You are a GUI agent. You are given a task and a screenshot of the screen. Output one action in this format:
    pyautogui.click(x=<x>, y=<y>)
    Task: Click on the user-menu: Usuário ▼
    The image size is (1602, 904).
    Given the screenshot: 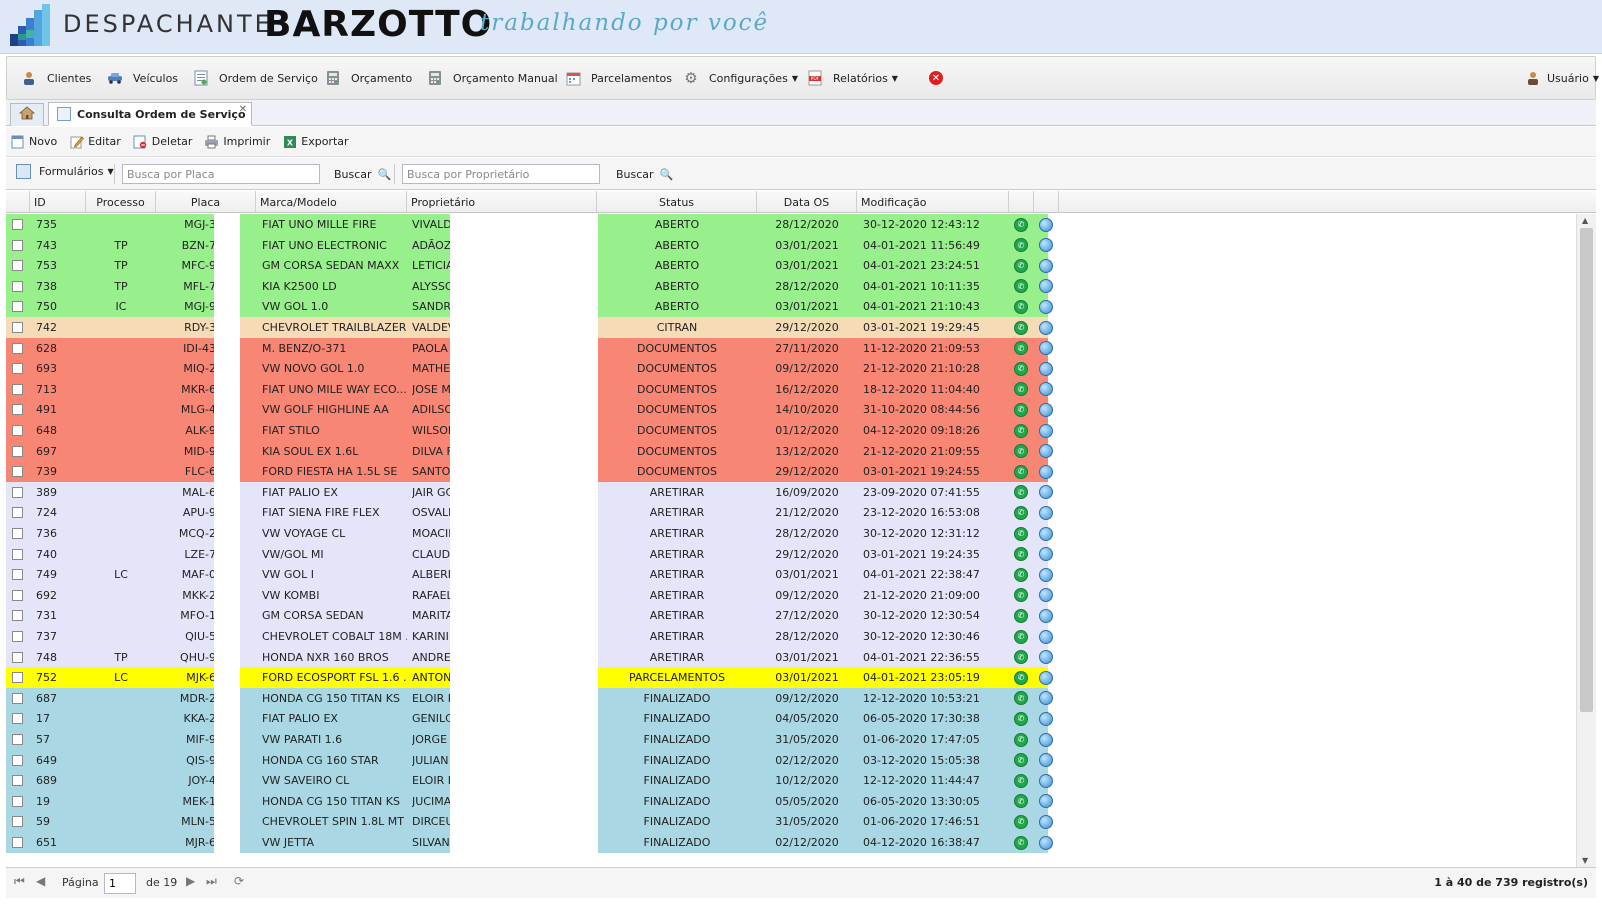 What is the action you would take?
    pyautogui.click(x=1562, y=78)
    